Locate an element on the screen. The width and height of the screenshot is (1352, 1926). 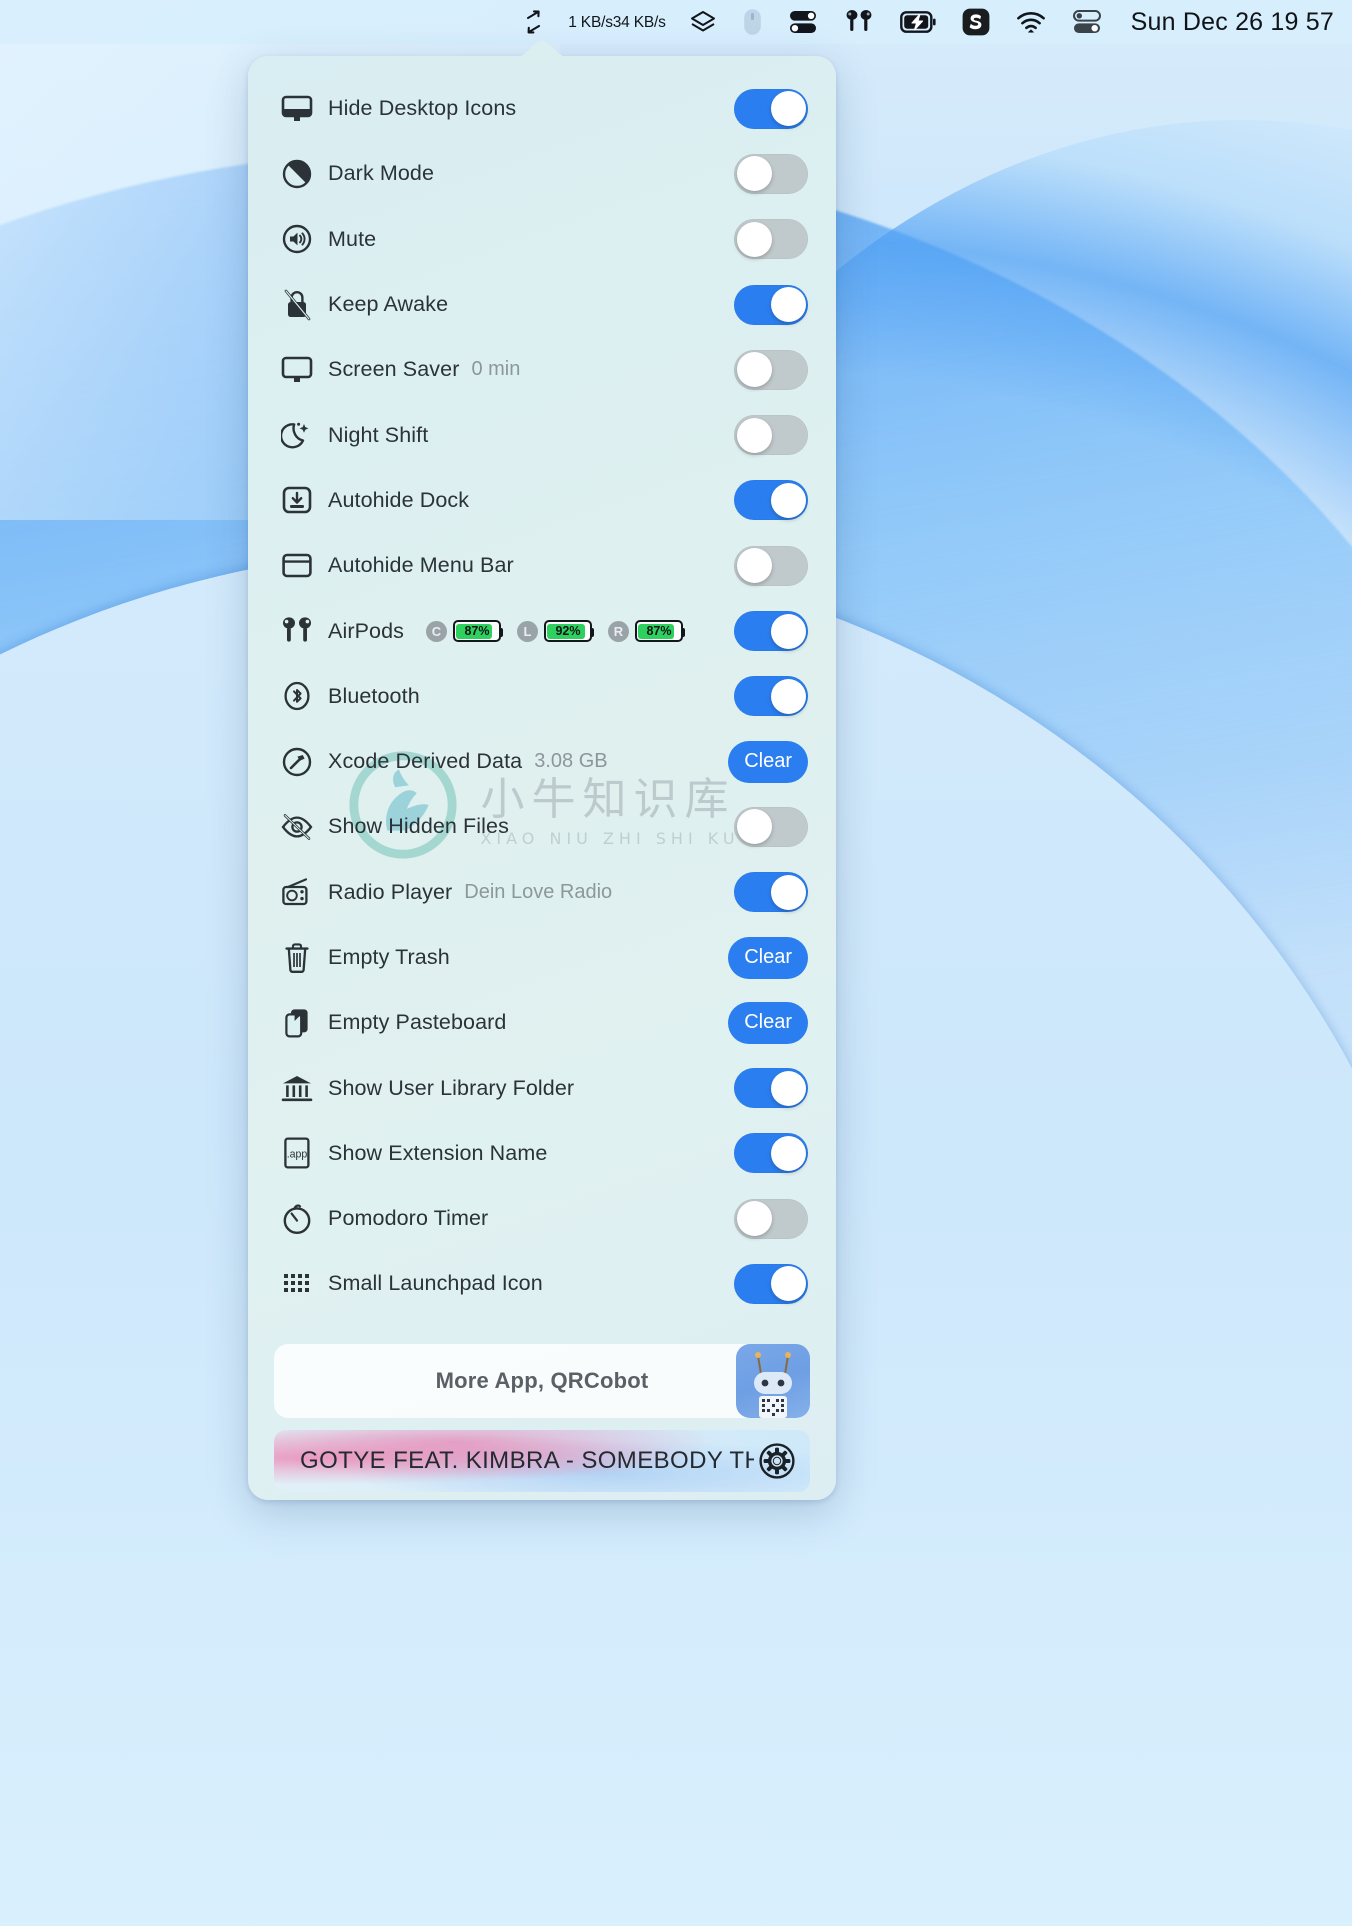
row-label: Empty Pasteboard is located at coordinates (417, 1022).